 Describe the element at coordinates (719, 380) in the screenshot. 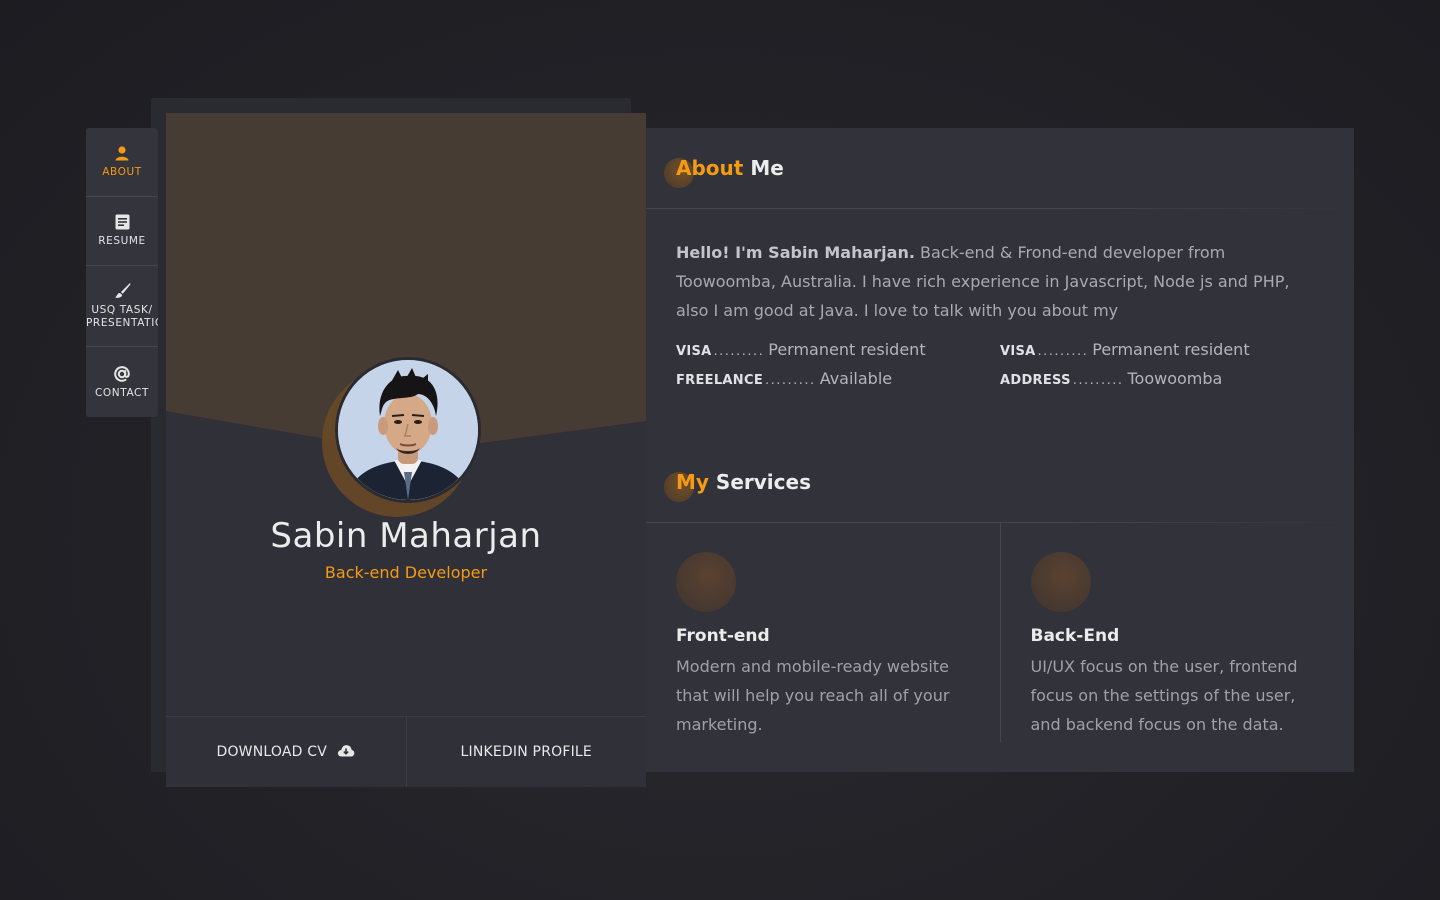

I see `info-key: FREELANCE` at that location.